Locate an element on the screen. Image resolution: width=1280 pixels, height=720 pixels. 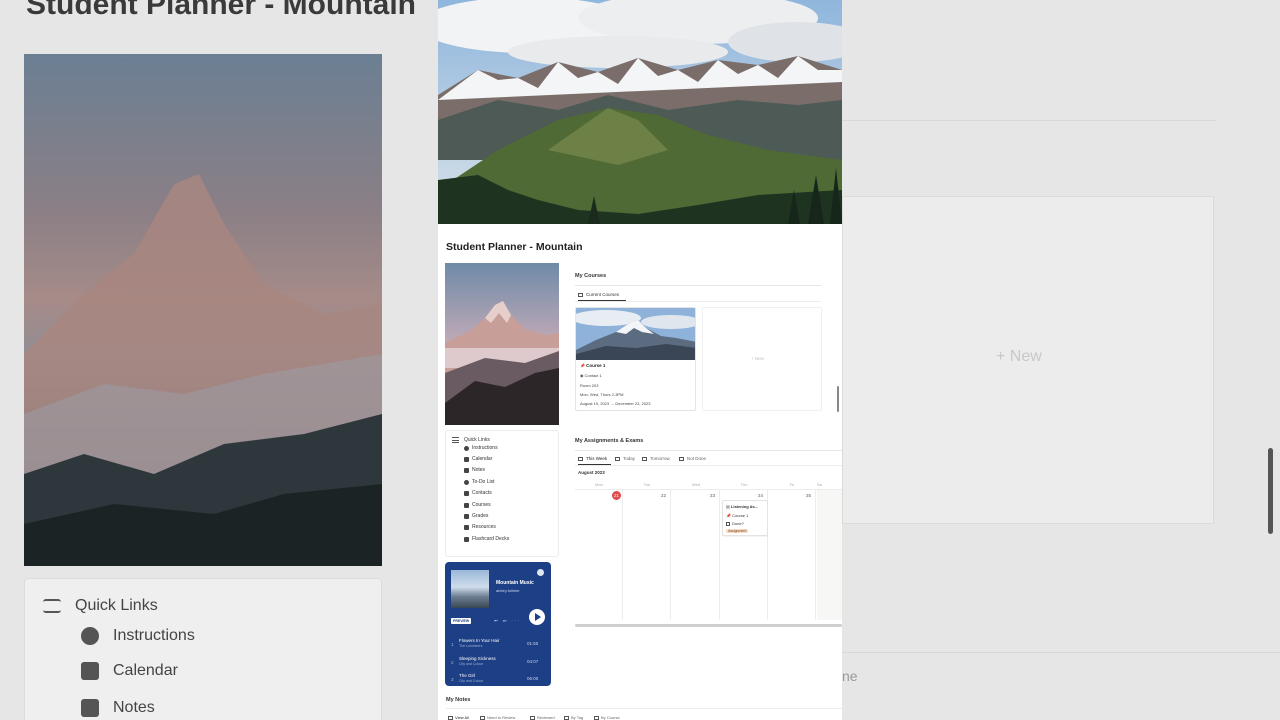
calendar-day is located at coordinates (829, 555).